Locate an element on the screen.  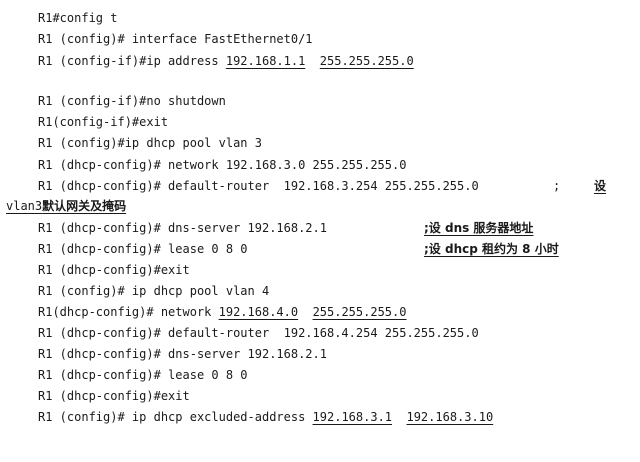
comment-text: ;设 dns 服务器地址 is located at coordinates (479, 228).